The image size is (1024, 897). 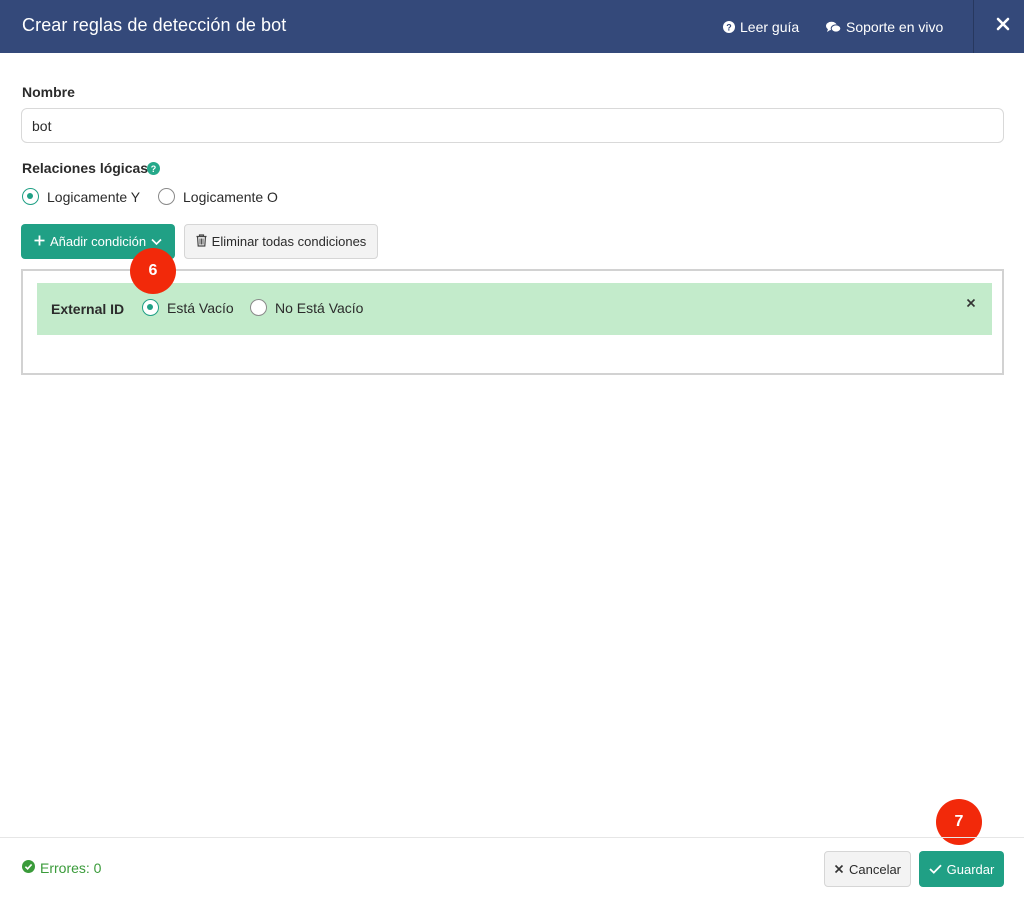 I want to click on read-guide-link: ? Leer guía, so click(x=761, y=27).